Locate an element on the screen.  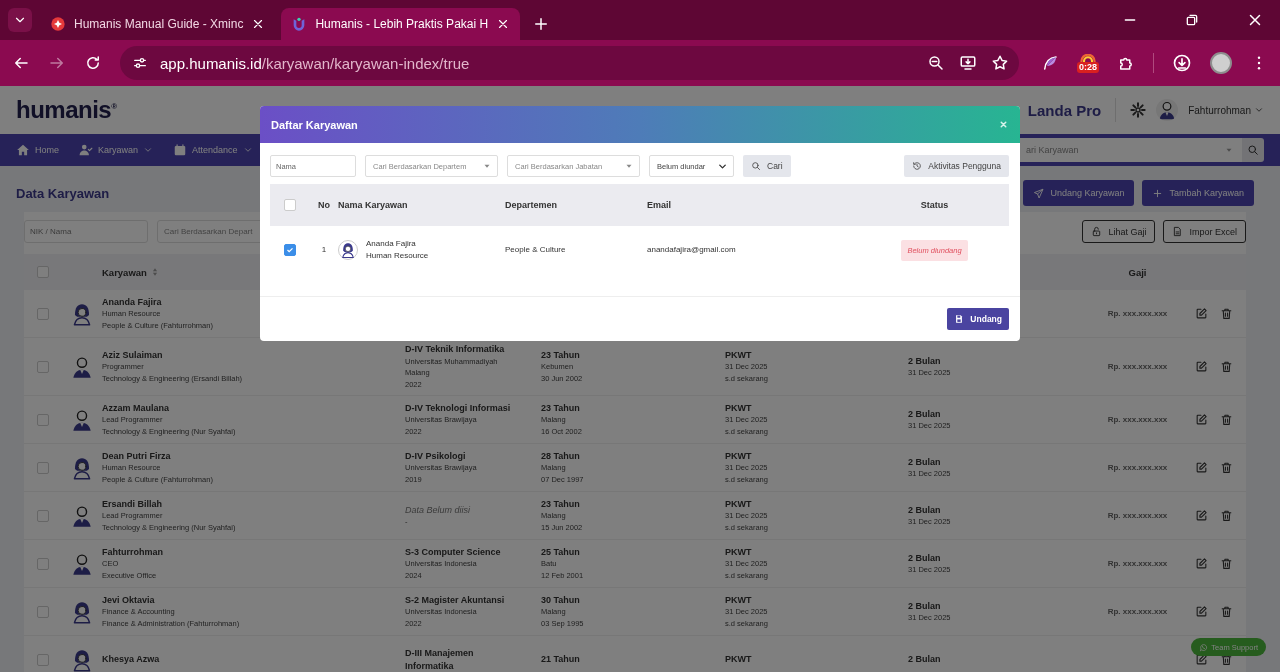
employee-name: Jevi Oktavia is located at coordinates (128, 600).